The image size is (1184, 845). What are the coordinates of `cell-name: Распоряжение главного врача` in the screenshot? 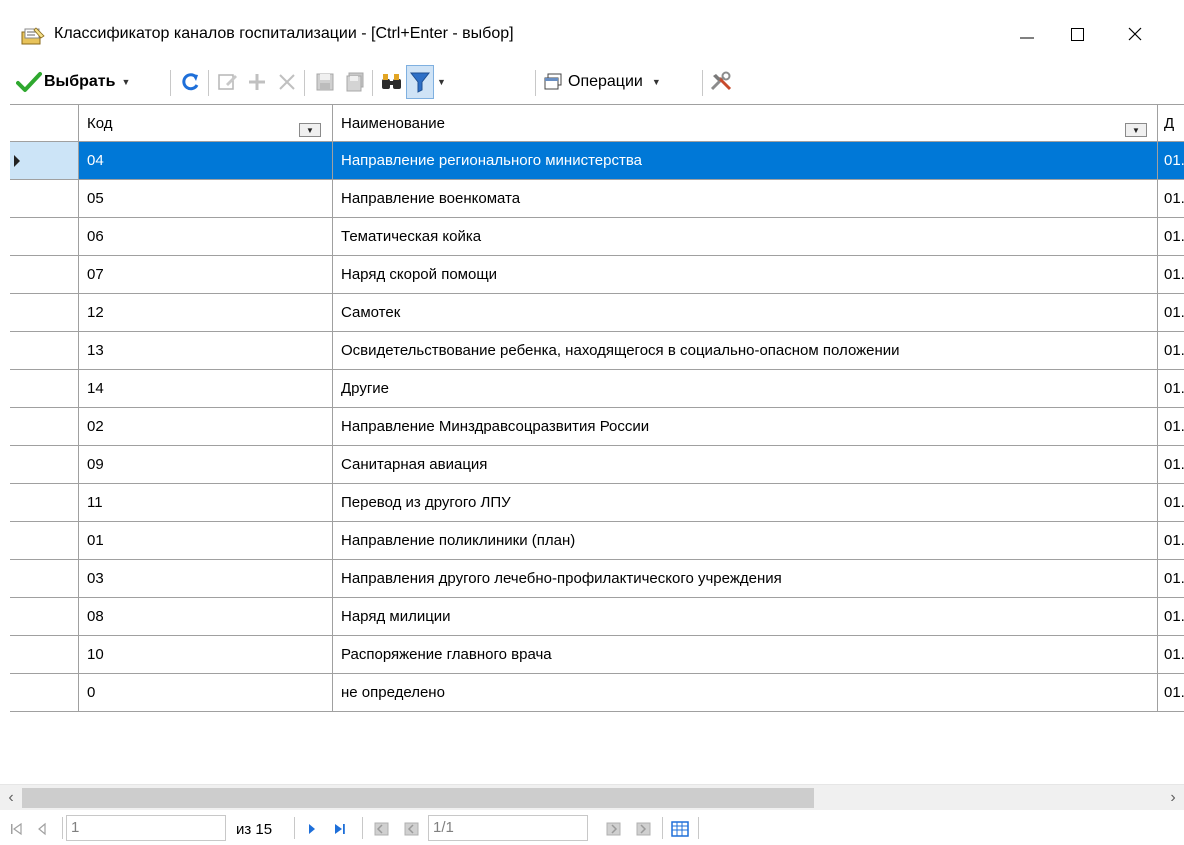 It's located at (745, 654).